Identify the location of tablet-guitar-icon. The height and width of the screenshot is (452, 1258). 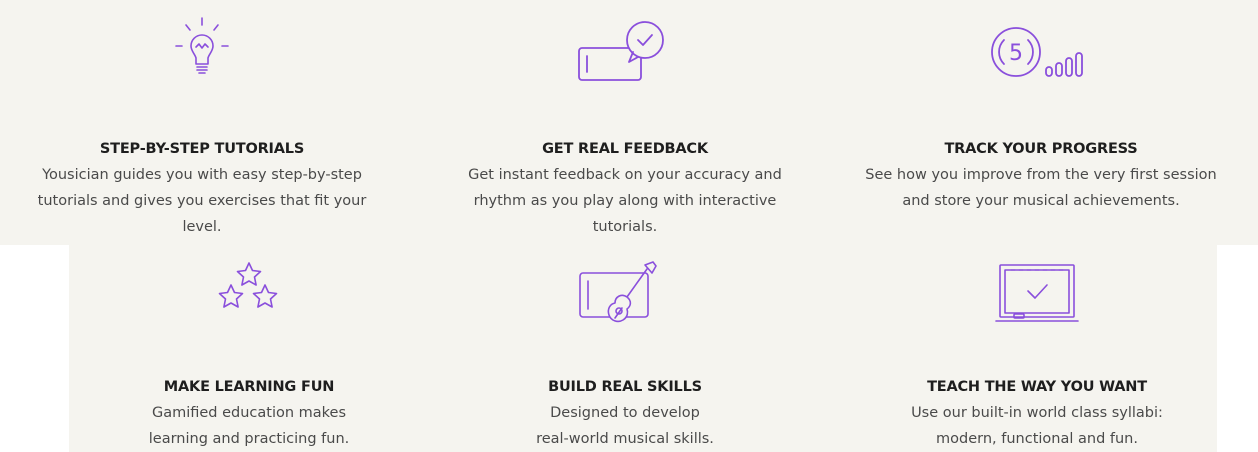
(625, 299).